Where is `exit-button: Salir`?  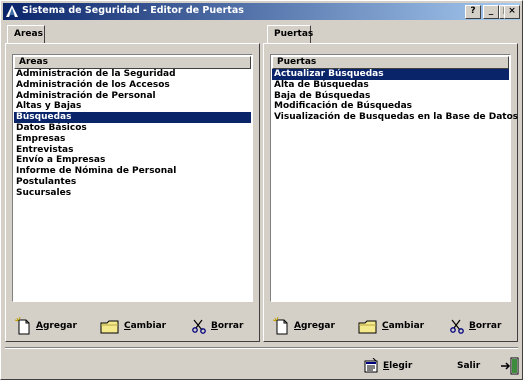 exit-button: Salir is located at coordinates (488, 366).